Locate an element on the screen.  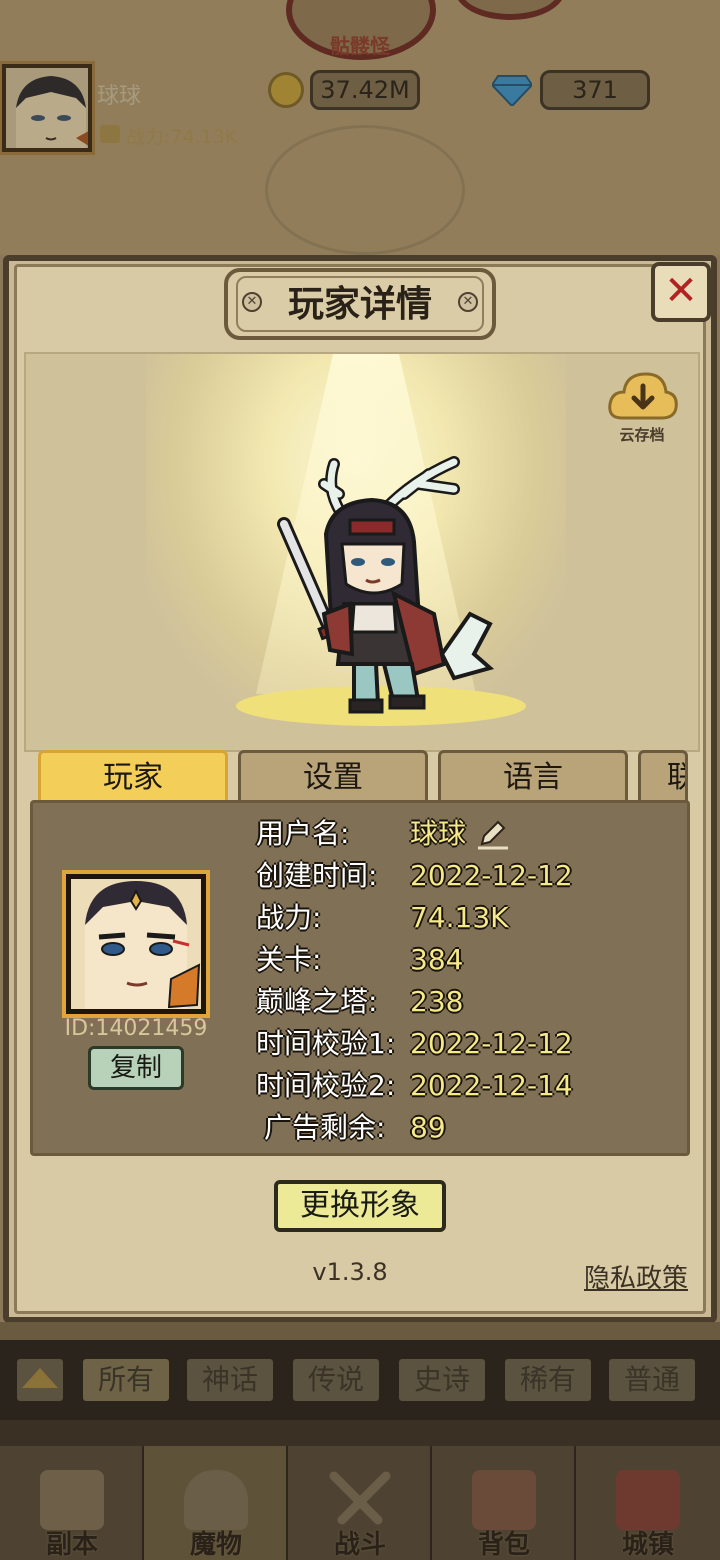
close-icon: ✕ is located at coordinates (681, 291).